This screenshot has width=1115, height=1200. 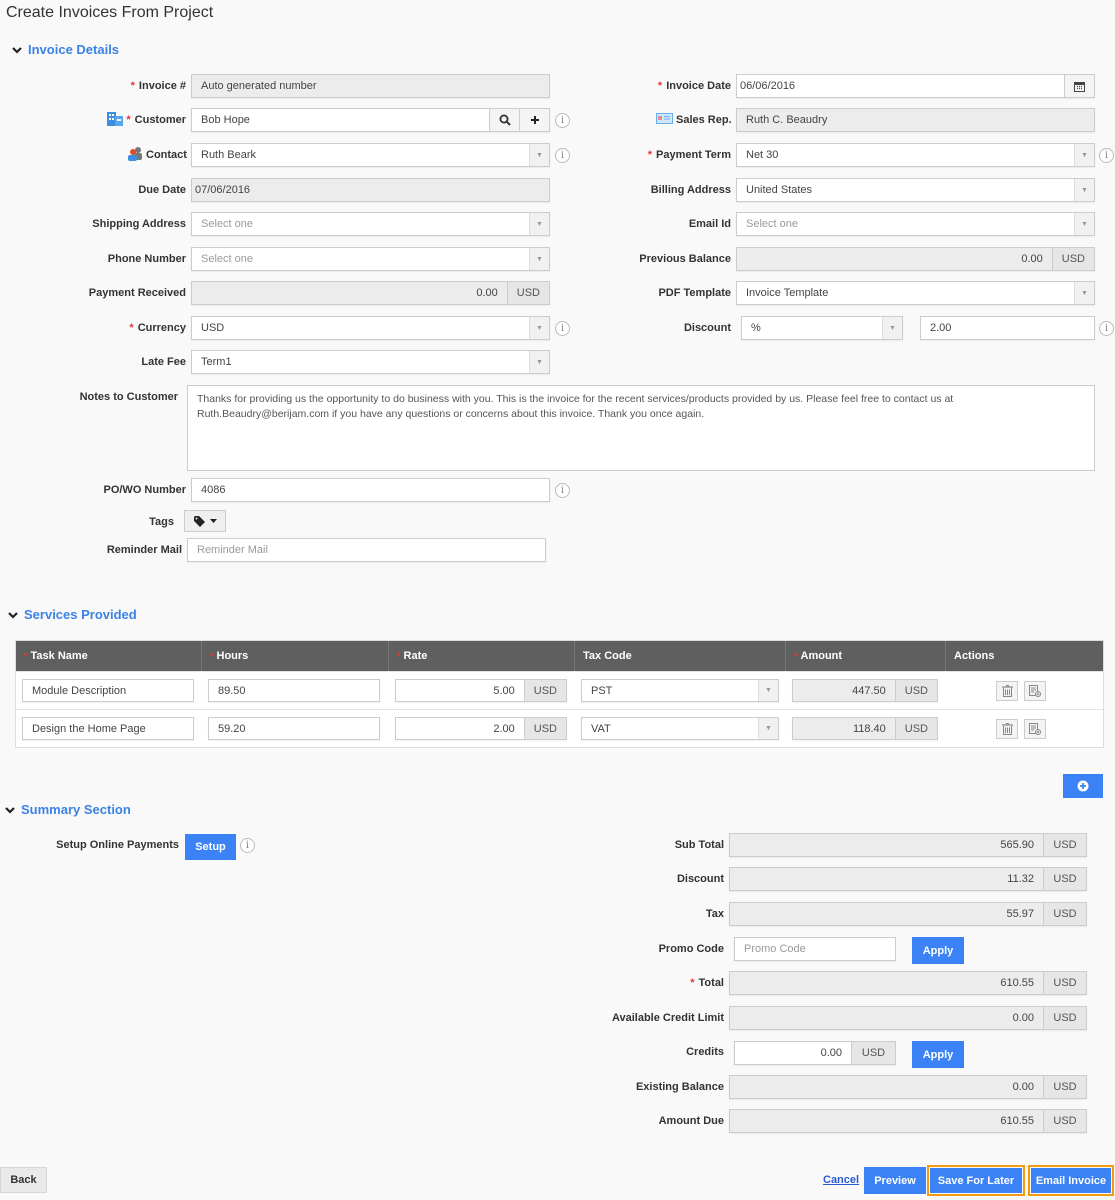 I want to click on setup-info-icon: i, so click(x=247, y=845).